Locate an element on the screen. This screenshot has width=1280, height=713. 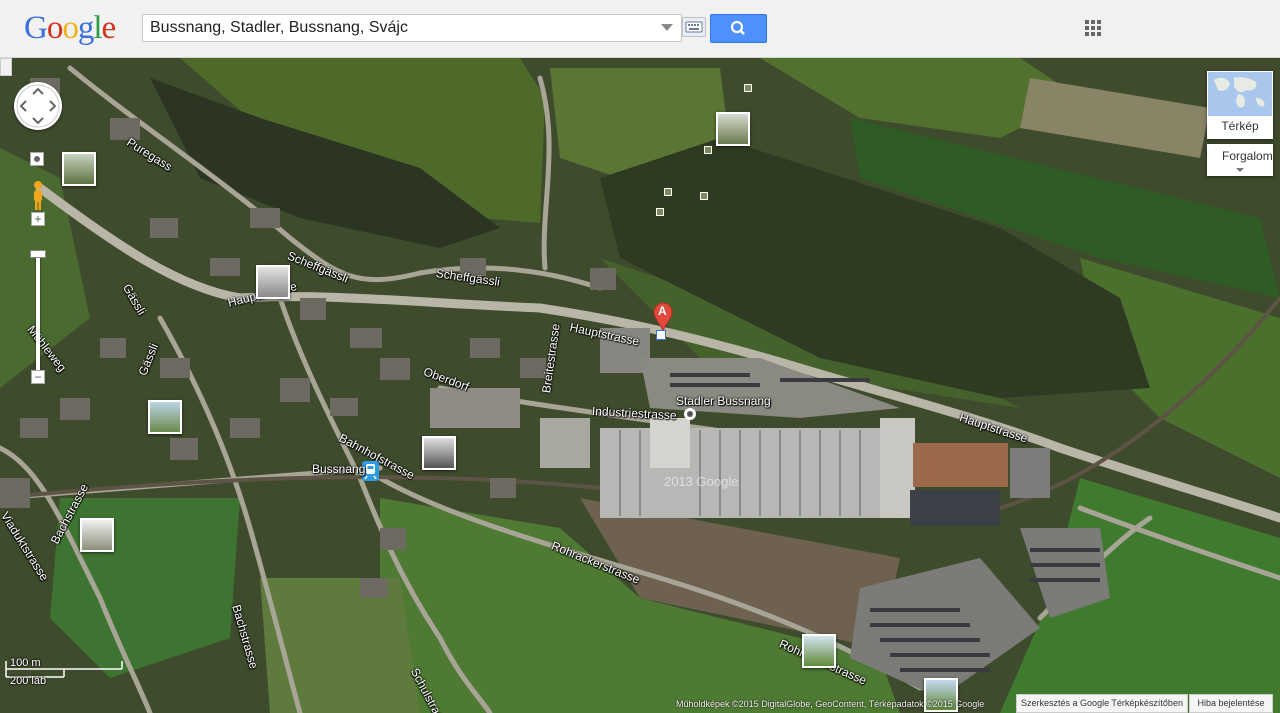
report-problem-link: Hiba bejelentése is located at coordinates (1231, 703).